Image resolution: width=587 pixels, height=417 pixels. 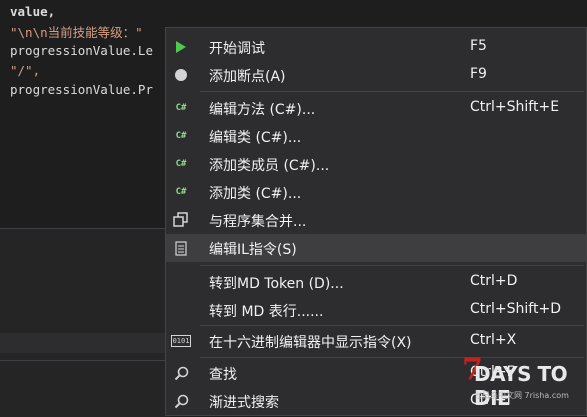 I want to click on merge-icon, so click(x=181, y=220).